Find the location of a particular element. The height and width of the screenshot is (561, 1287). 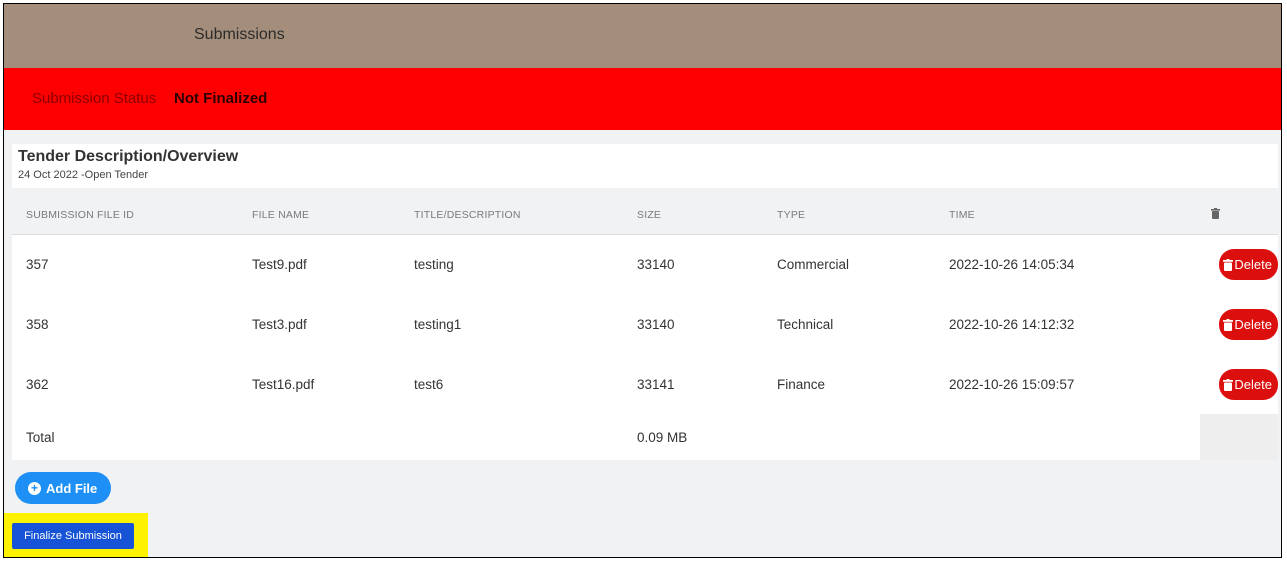

cell-time: 2022-10-26 15:09:57 is located at coordinates (1012, 384).